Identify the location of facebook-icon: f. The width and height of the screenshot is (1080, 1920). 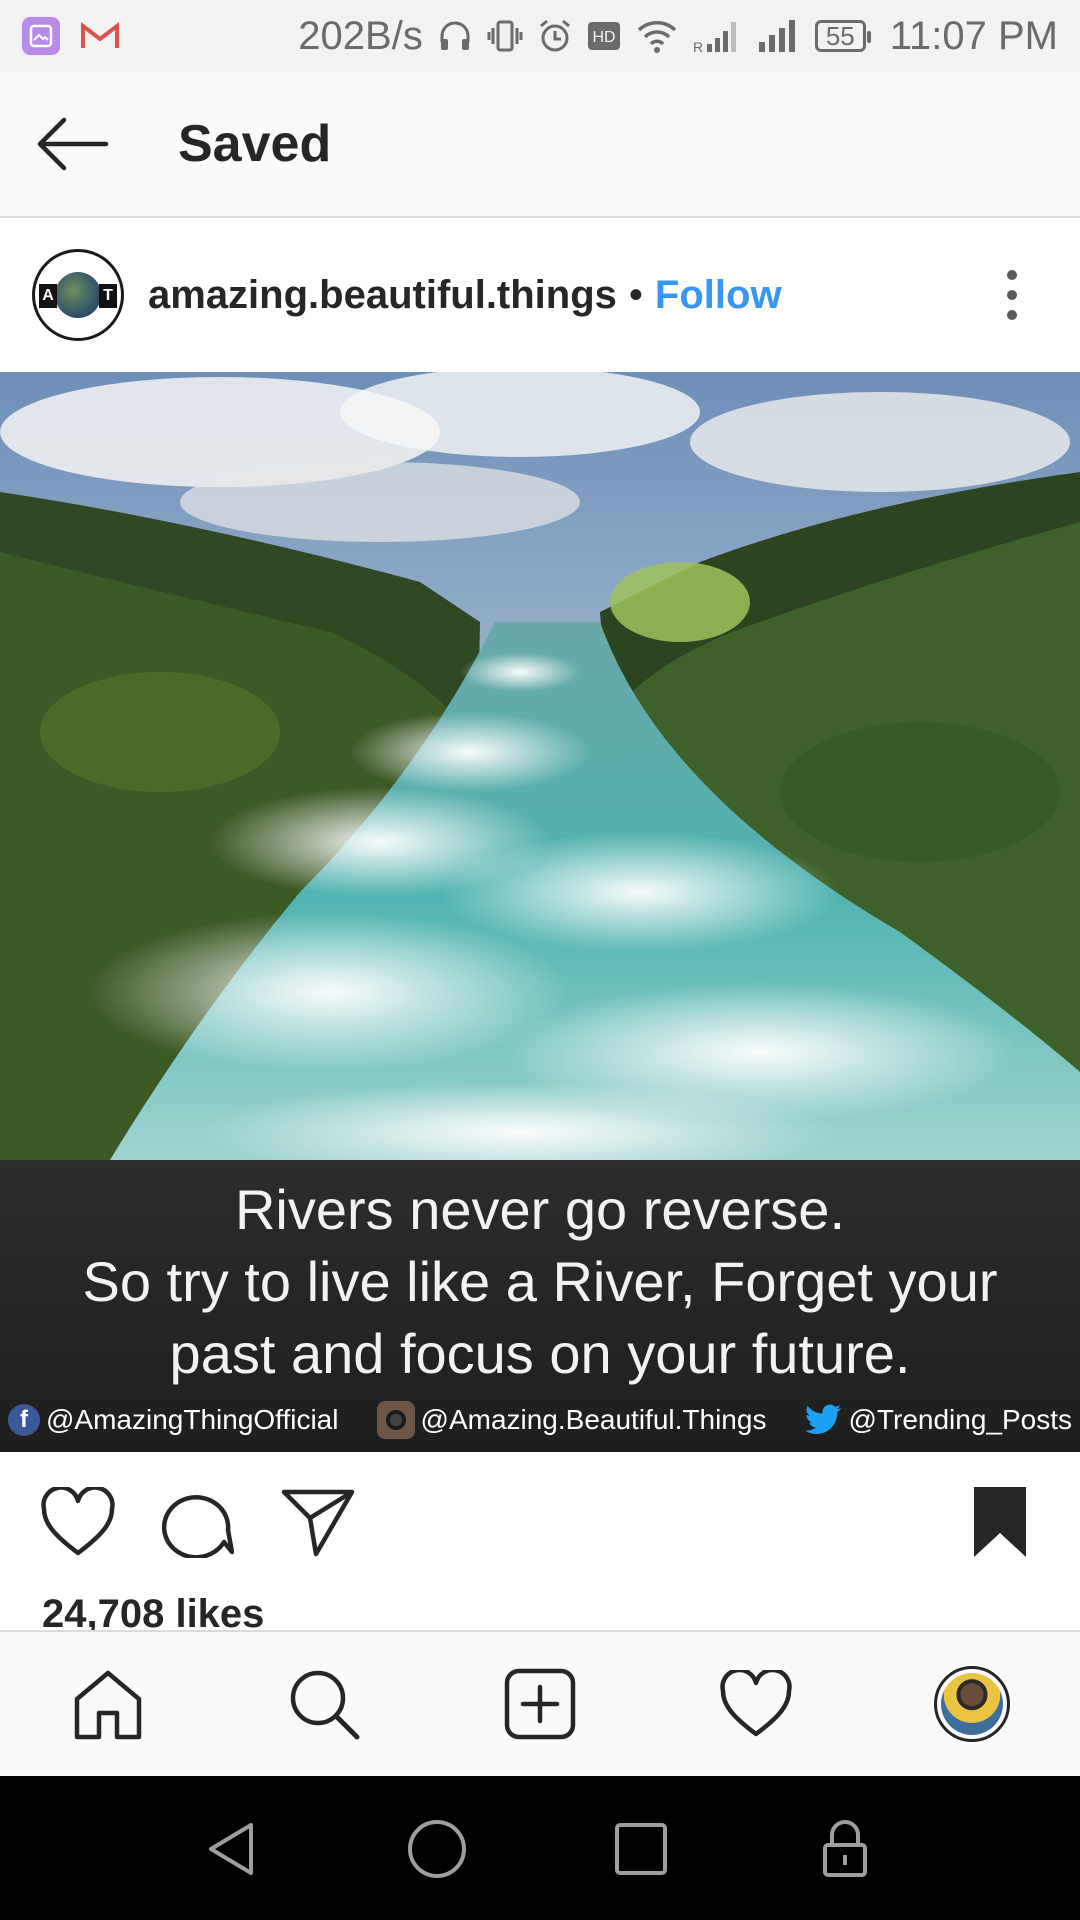
(24, 1420).